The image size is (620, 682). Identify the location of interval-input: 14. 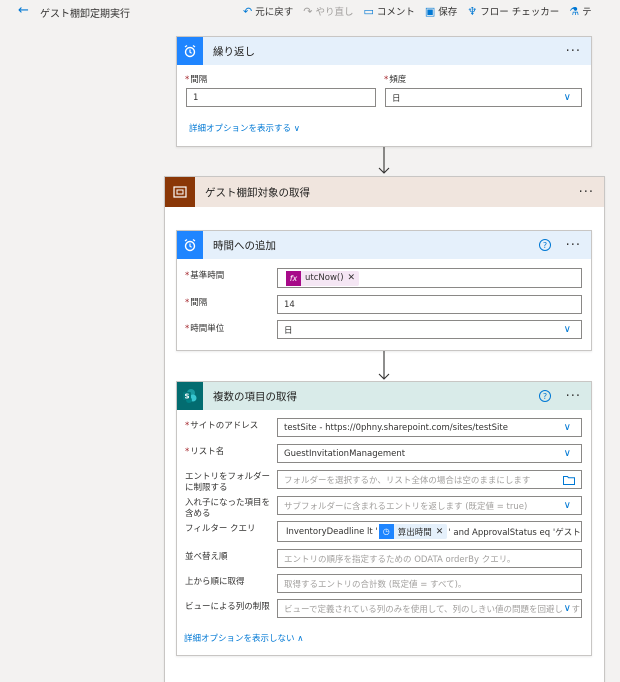
(429, 304).